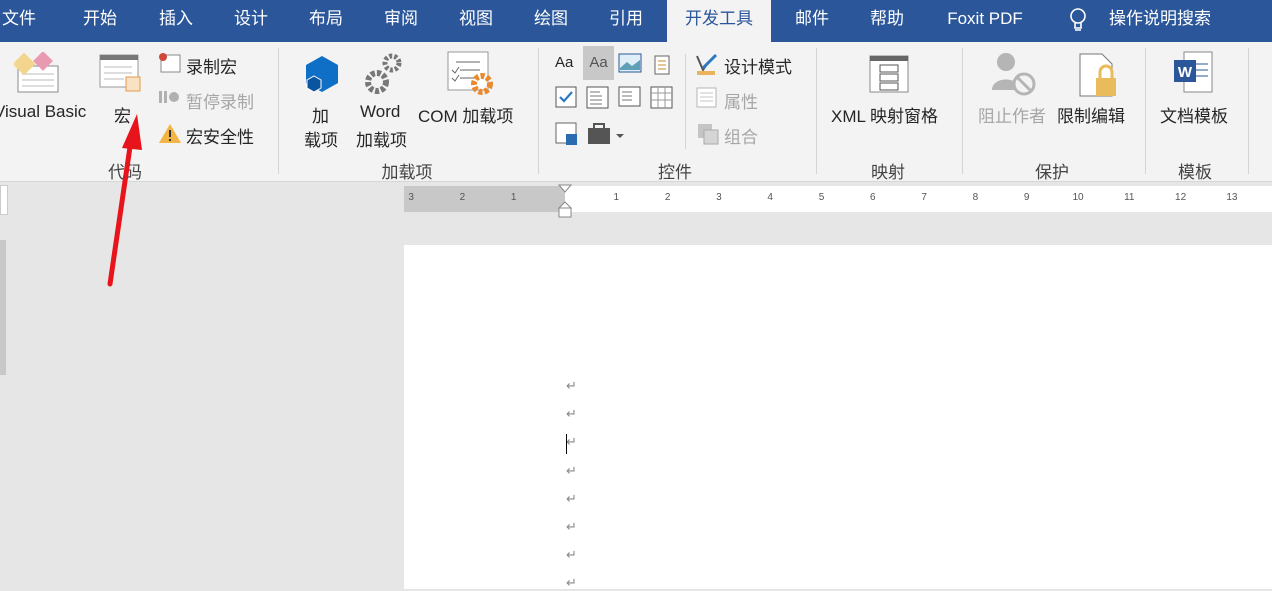  Describe the element at coordinates (662, 98) in the screenshot. I see `date-picker-icon` at that location.